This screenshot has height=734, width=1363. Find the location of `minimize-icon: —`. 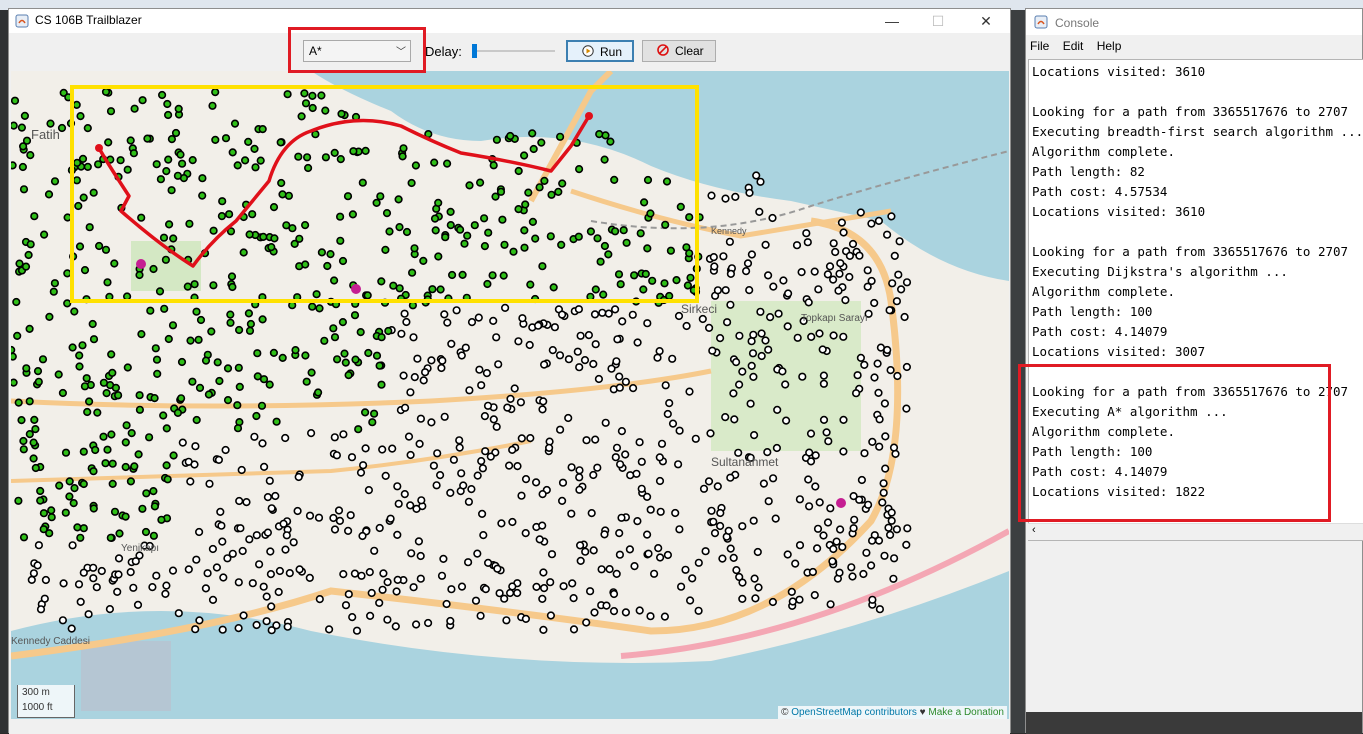

minimize-icon: — is located at coordinates (892, 21).